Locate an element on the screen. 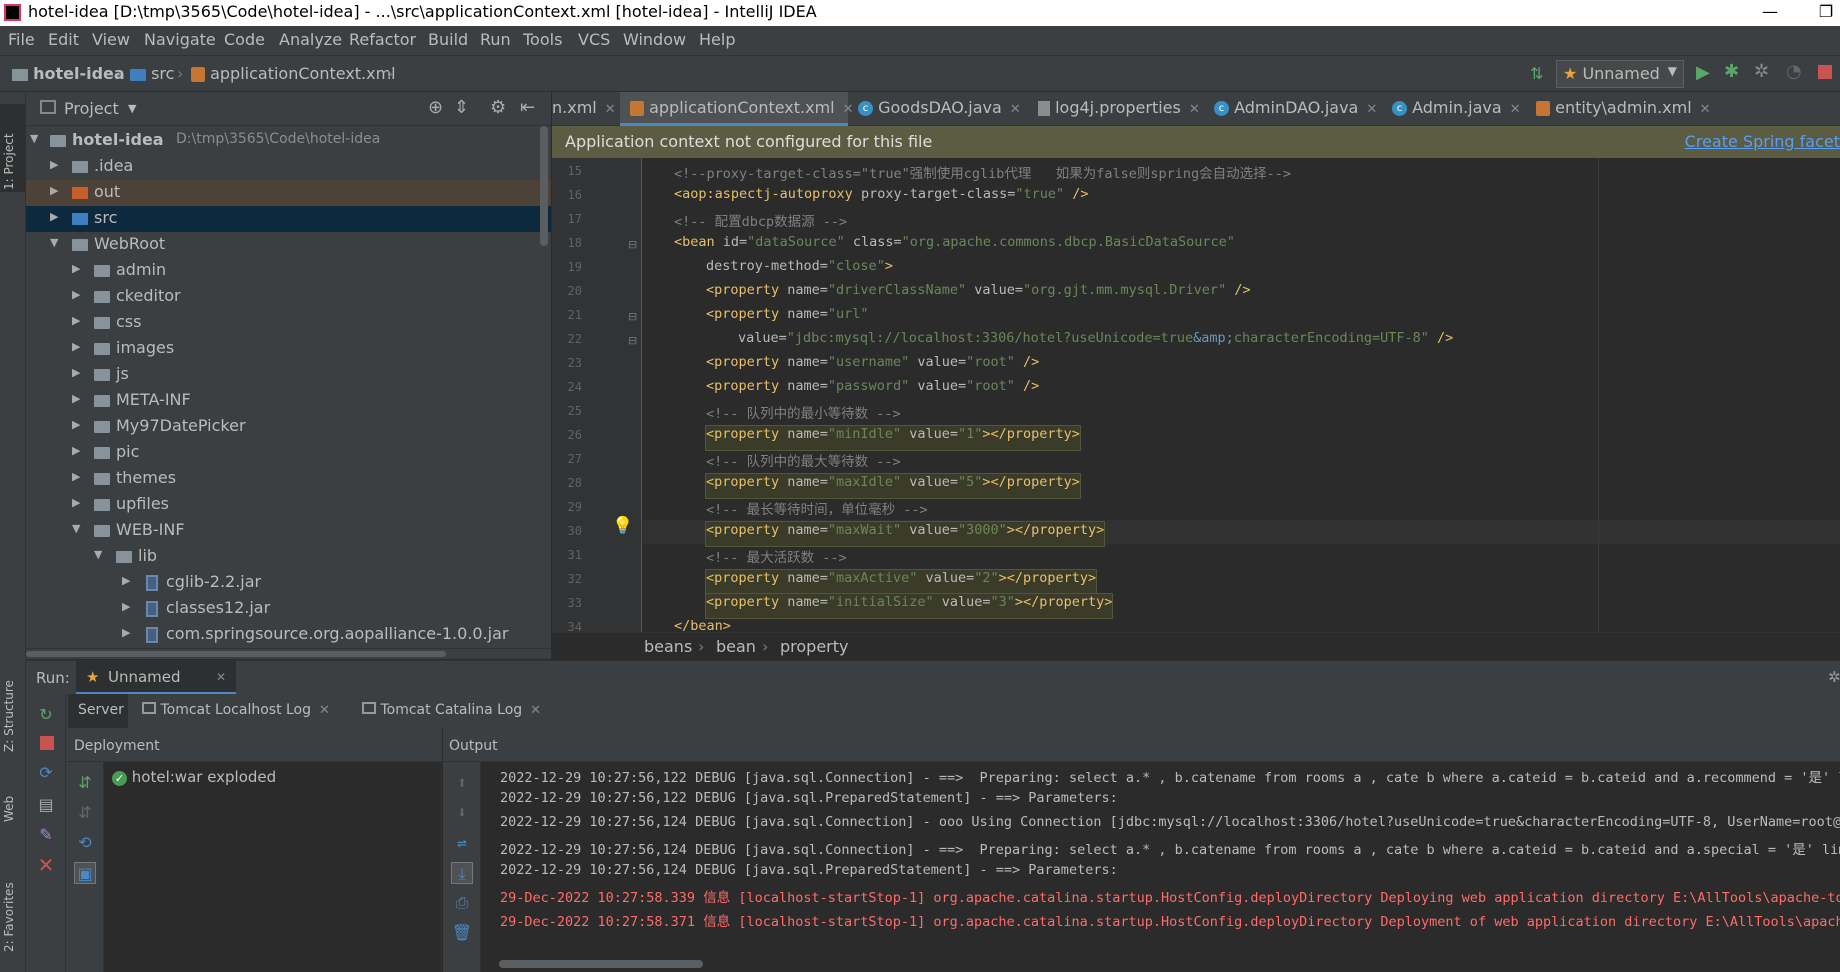  menu-vcs: VCS is located at coordinates (594, 39).